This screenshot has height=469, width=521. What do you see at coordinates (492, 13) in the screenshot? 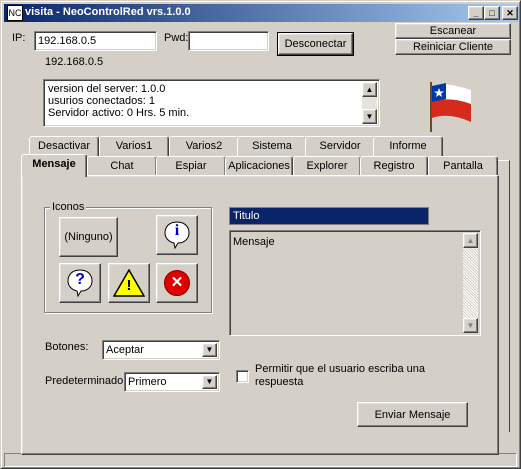
I see `maximize-button: □` at bounding box center [492, 13].